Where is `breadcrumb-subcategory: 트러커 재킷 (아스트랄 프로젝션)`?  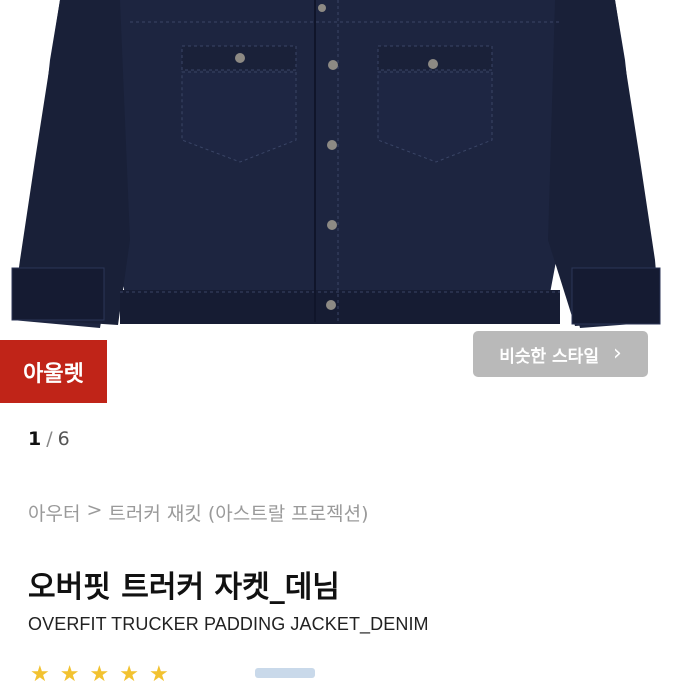
breadcrumb-subcategory: 트러커 재킷 (아스트랄 프로젝션) is located at coordinates (238, 512).